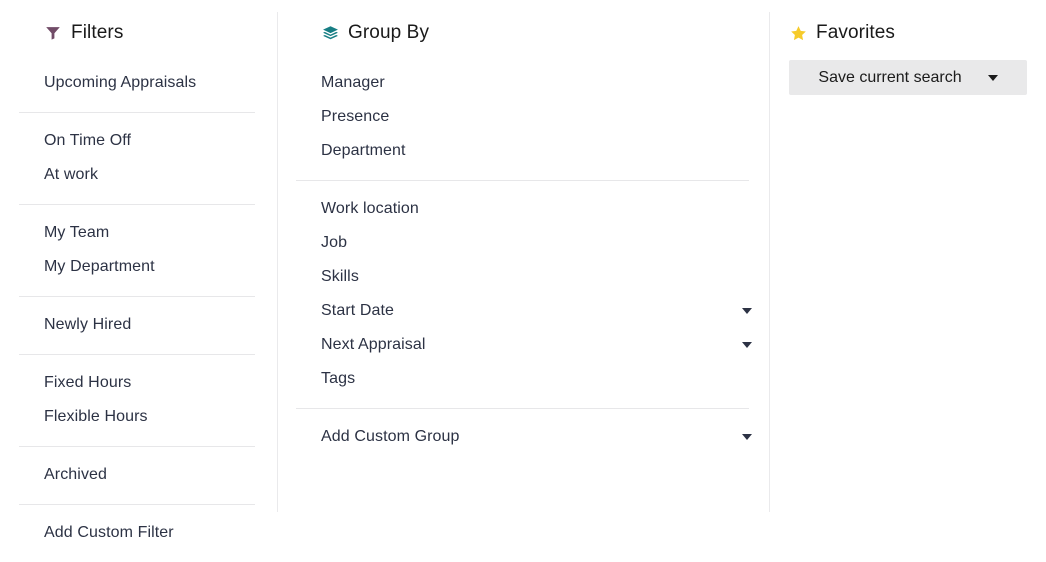 This screenshot has height=562, width=1046. I want to click on filter-group: Fixed Hours Flexible Hours, so click(138, 400).